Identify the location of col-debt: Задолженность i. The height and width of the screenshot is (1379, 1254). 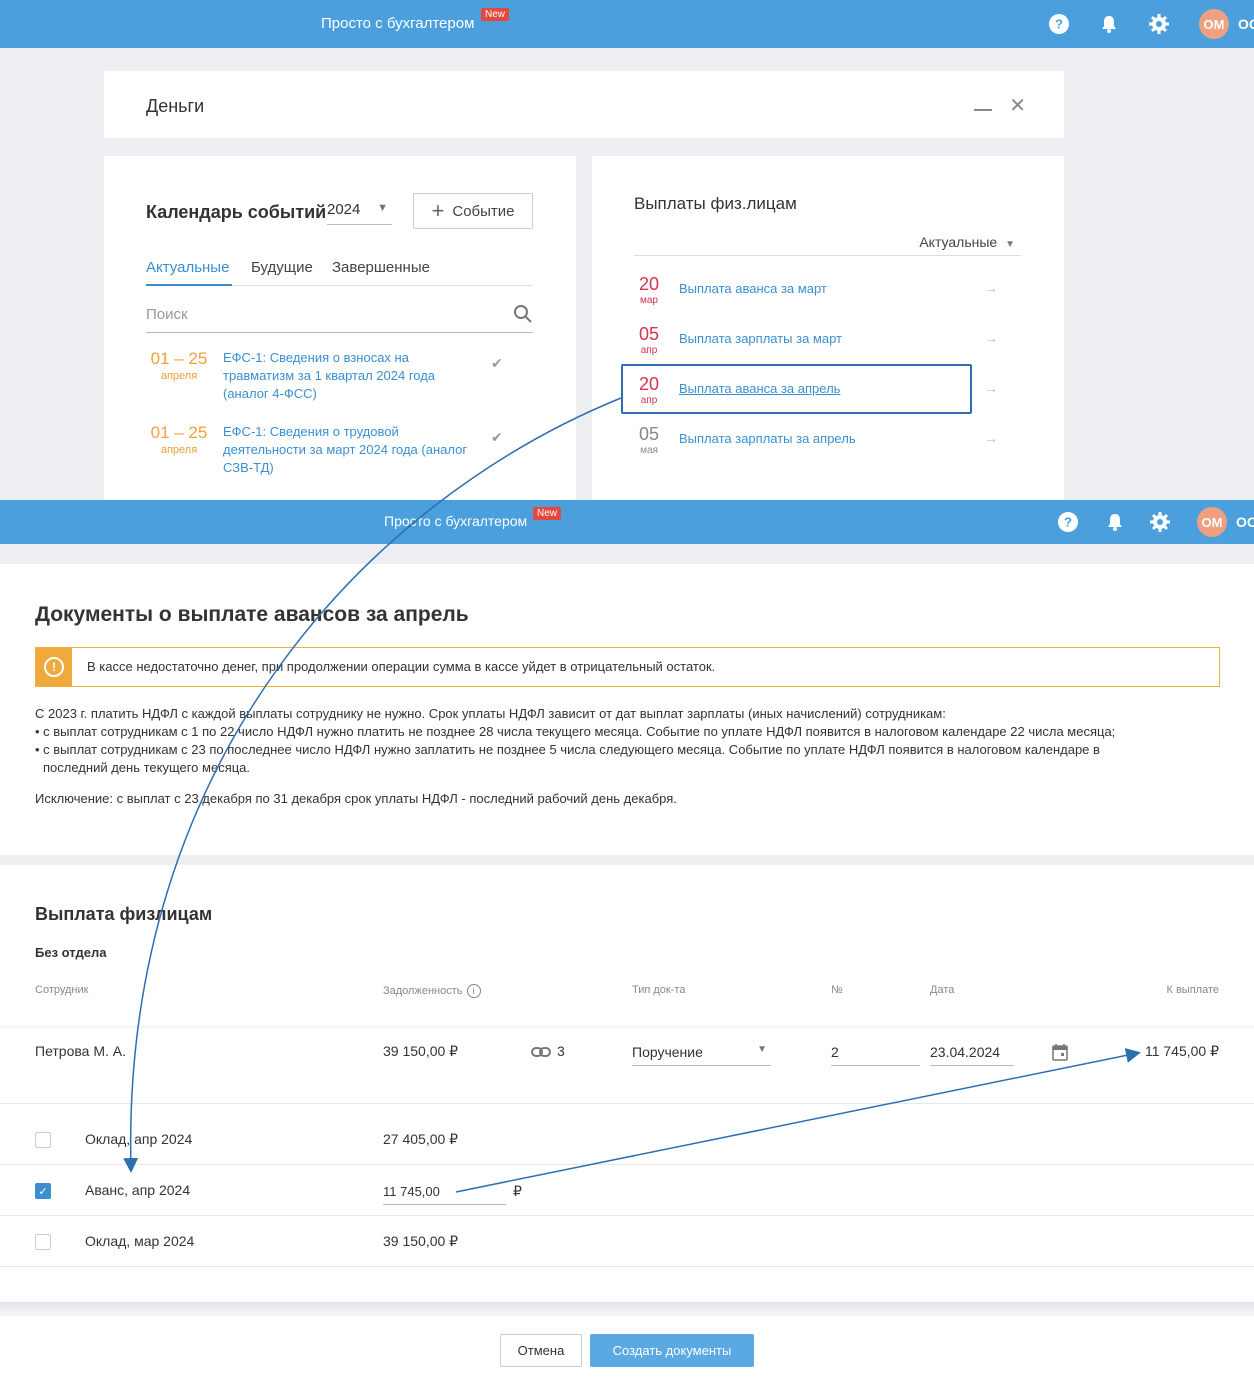
(432, 991).